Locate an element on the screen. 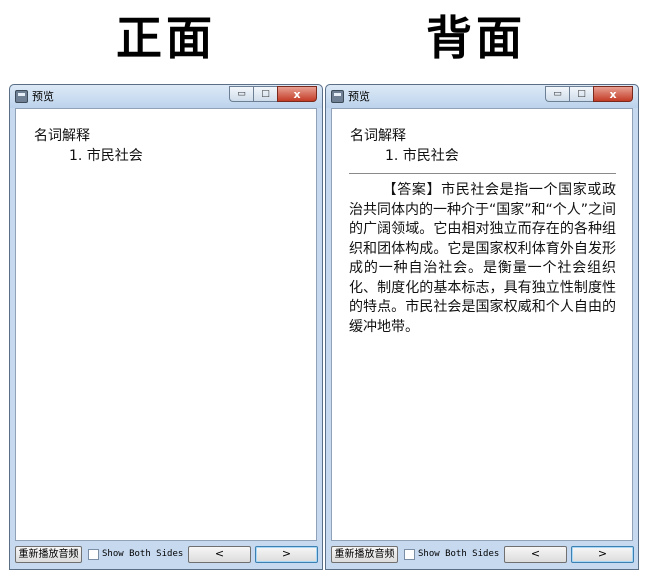  divider is located at coordinates (482, 173).